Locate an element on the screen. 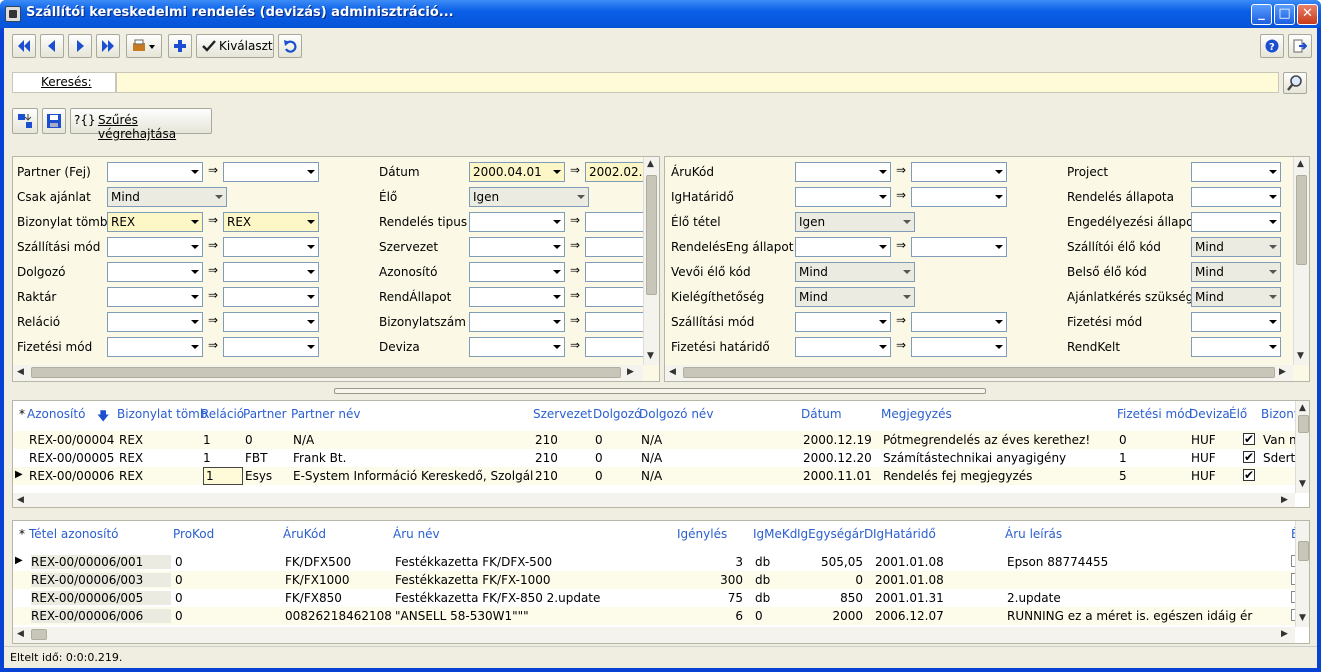 The height and width of the screenshot is (672, 1321). mid_filters-range-arrow-icon: ⇒ is located at coordinates (575, 295).